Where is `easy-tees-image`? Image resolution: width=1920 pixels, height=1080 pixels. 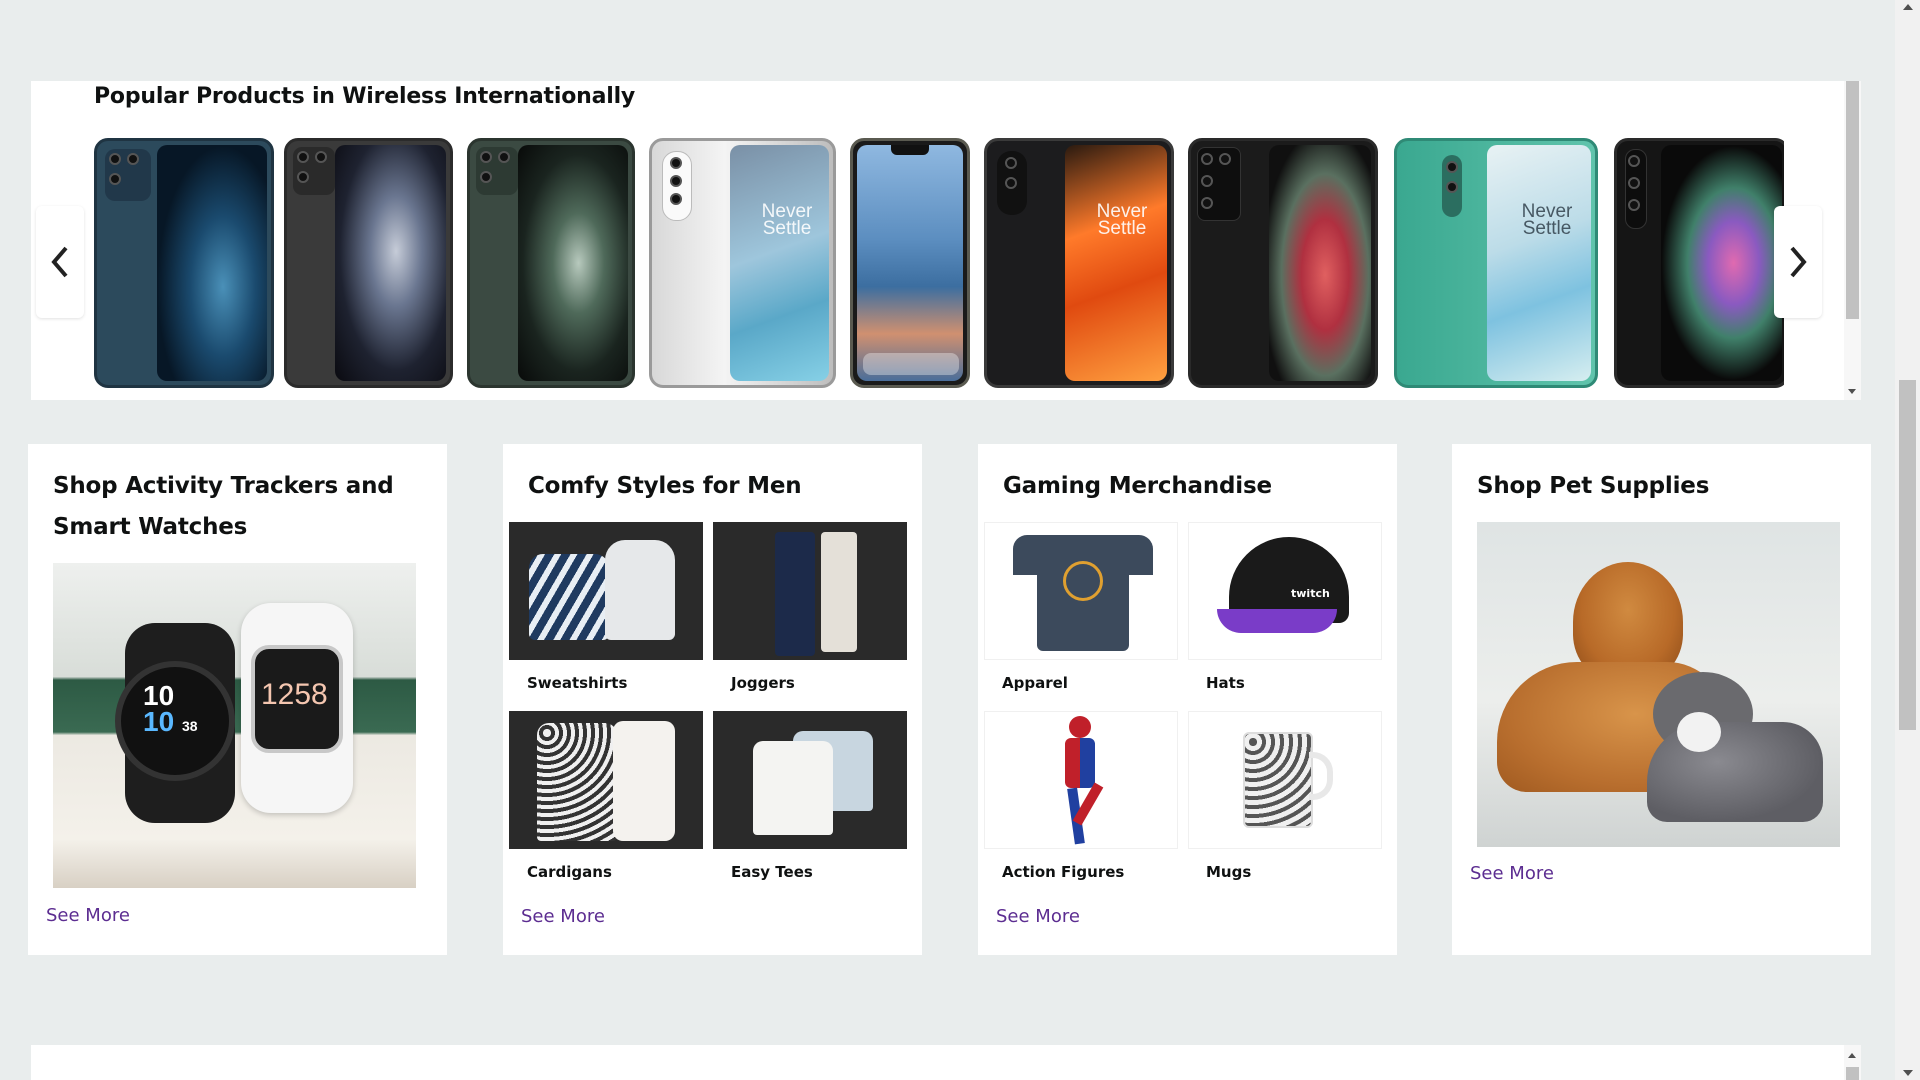 easy-tees-image is located at coordinates (810, 780).